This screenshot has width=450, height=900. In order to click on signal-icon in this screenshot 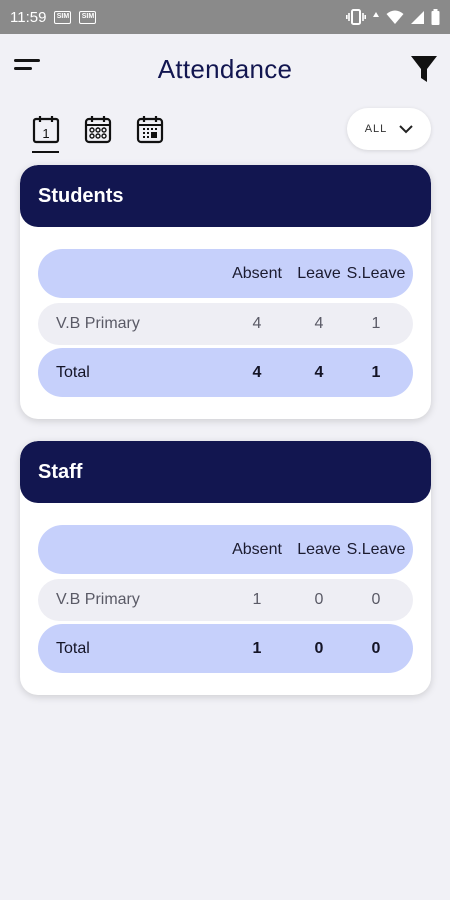, I will do `click(417, 17)`.